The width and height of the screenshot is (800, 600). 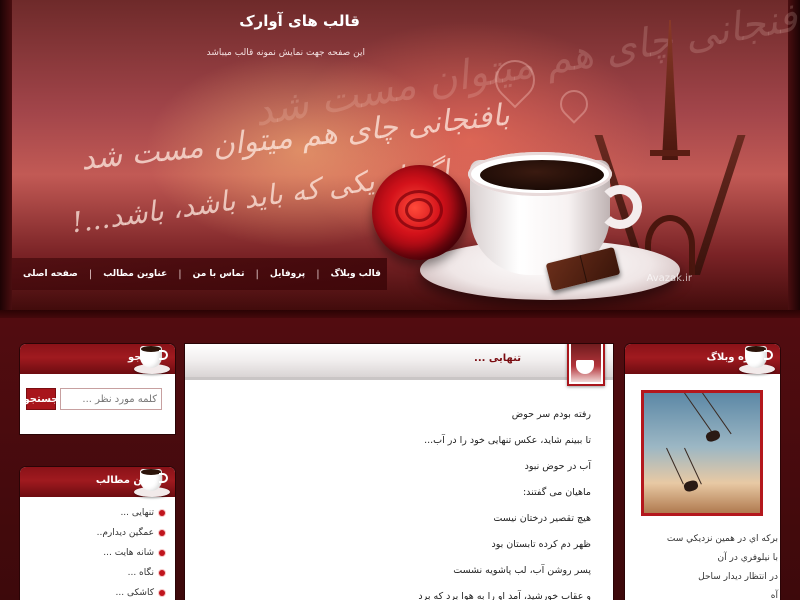 What do you see at coordinates (702, 453) in the screenshot?
I see `about-photo` at bounding box center [702, 453].